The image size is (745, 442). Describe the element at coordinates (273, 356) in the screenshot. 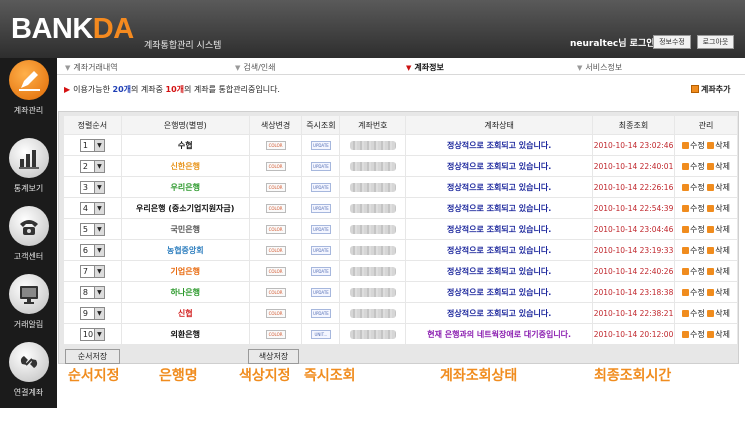

I see `save-color-button: 색상저장` at that location.